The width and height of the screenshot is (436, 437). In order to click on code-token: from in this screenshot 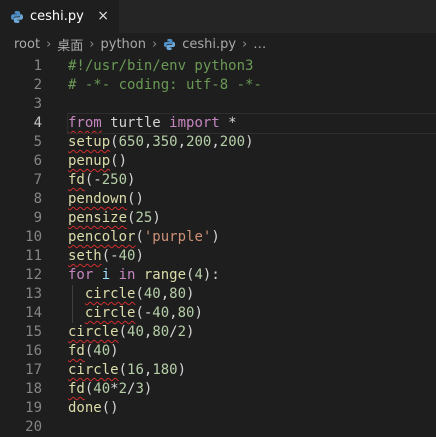, I will do `click(85, 123)`.